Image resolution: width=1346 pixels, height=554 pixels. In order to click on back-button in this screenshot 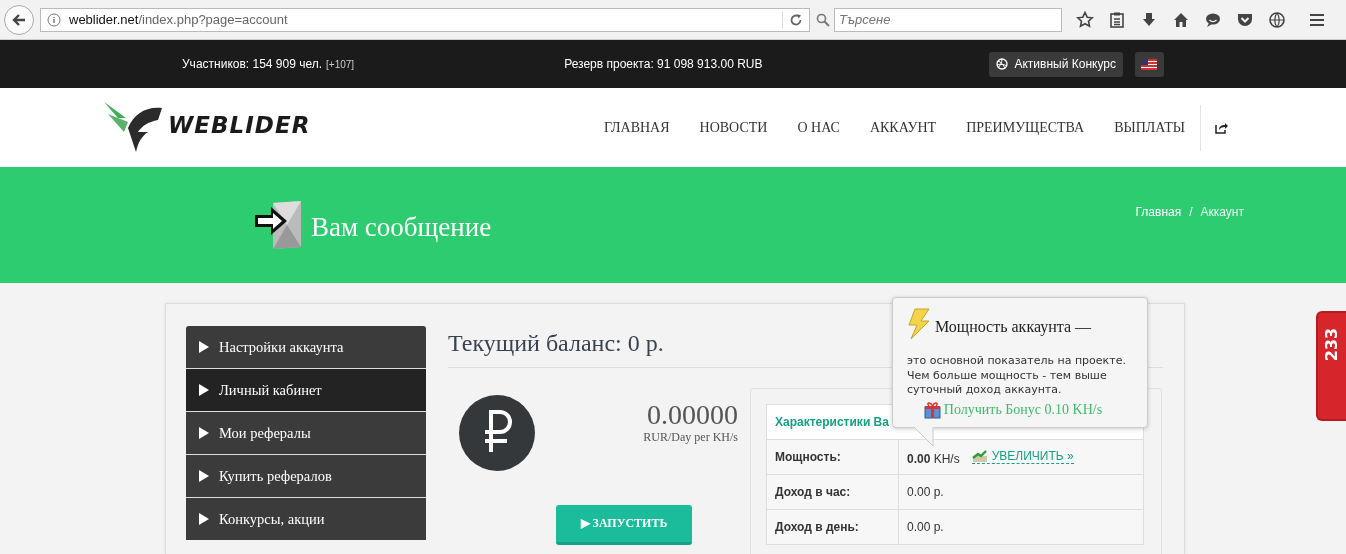, I will do `click(19, 19)`.